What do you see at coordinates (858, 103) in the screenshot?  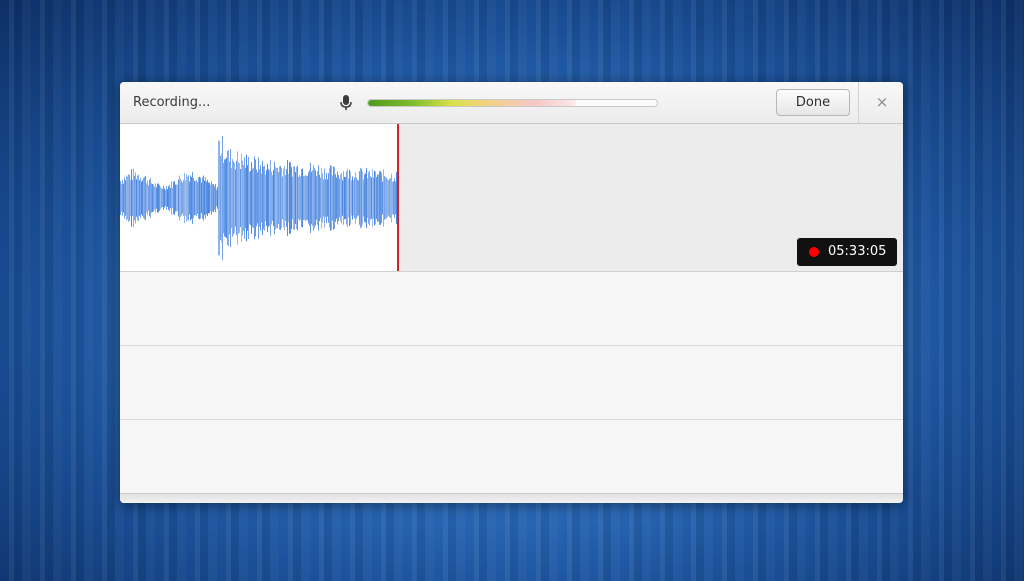 I see `header-separator` at bounding box center [858, 103].